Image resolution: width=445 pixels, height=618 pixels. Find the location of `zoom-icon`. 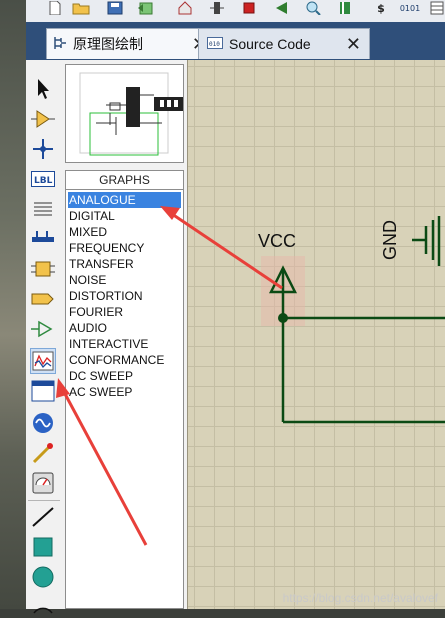

zoom-icon is located at coordinates (313, 8).